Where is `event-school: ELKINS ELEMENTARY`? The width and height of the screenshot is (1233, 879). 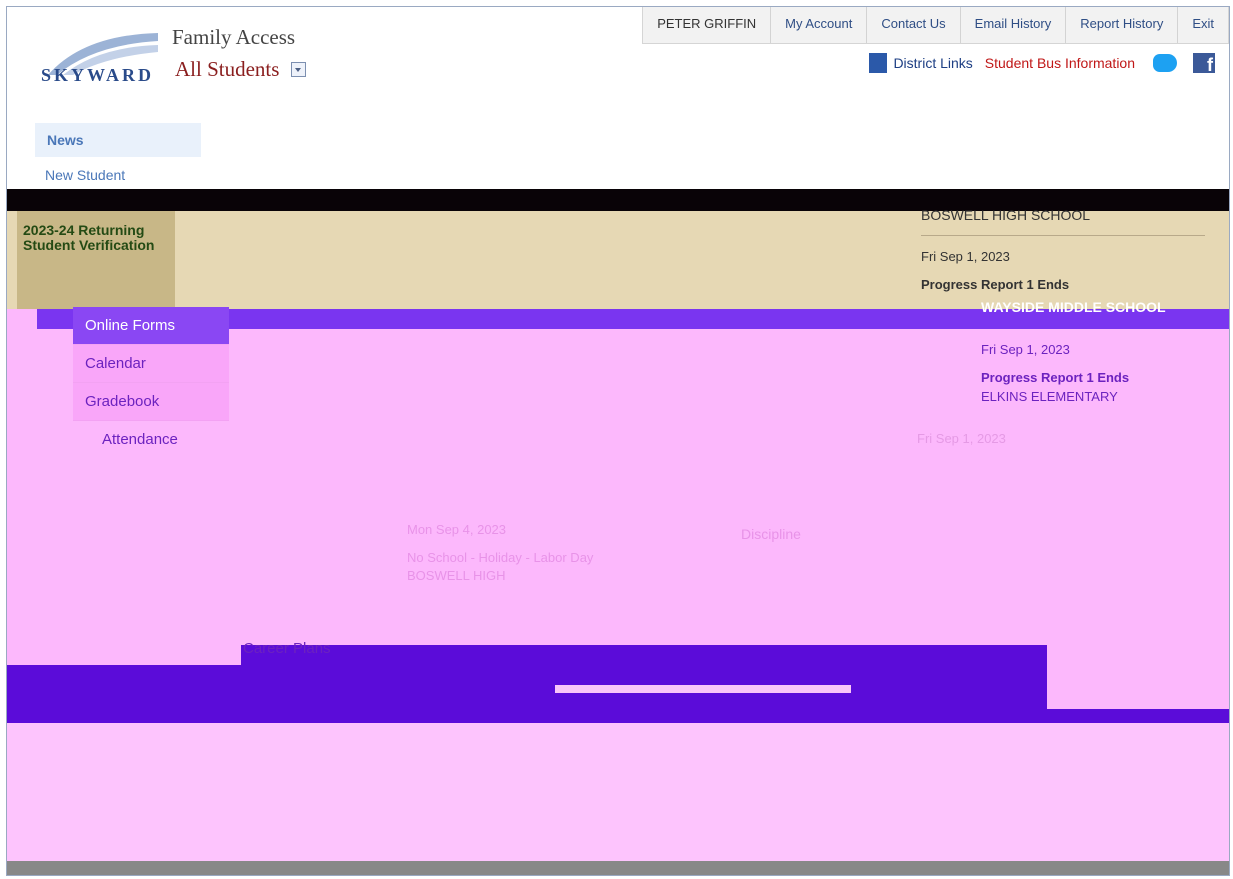
event-school: ELKINS ELEMENTARY is located at coordinates (1049, 396).